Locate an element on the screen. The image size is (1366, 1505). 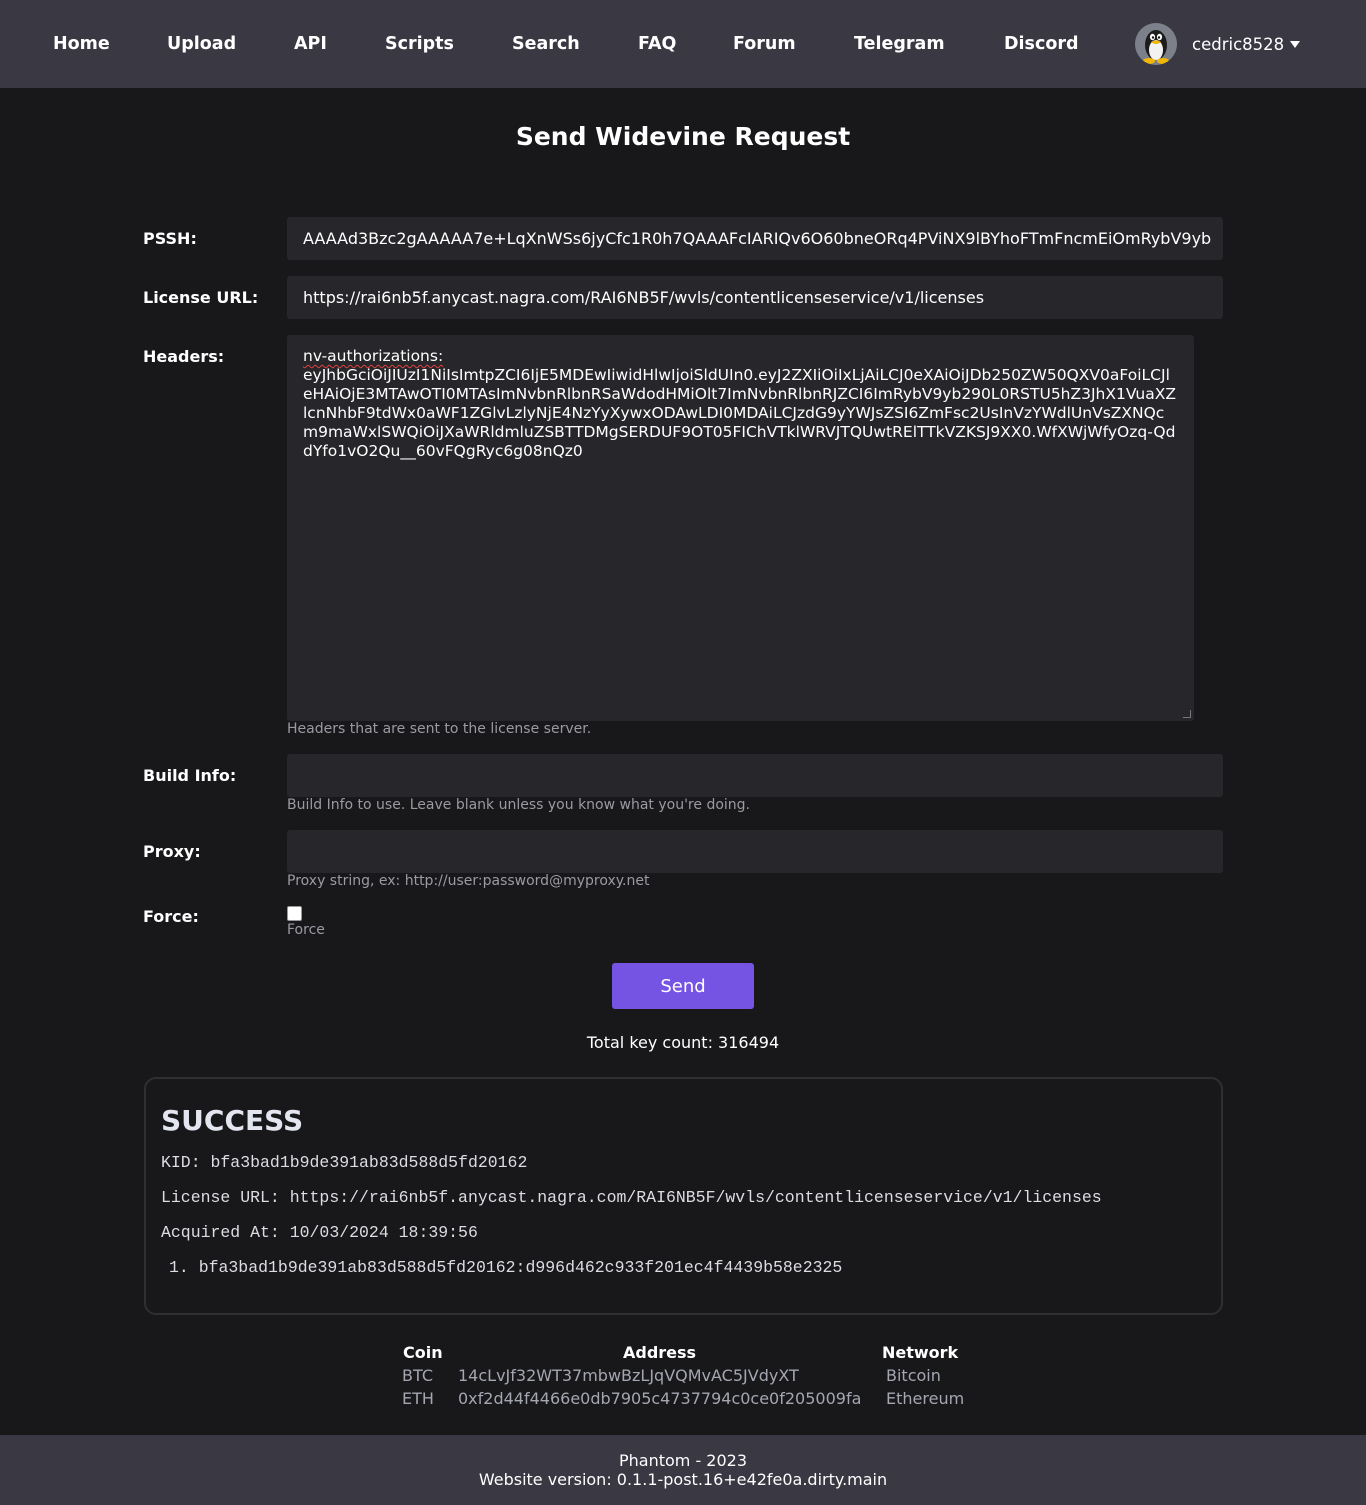
nav-telegram-link: Telegram is located at coordinates (899, 44).